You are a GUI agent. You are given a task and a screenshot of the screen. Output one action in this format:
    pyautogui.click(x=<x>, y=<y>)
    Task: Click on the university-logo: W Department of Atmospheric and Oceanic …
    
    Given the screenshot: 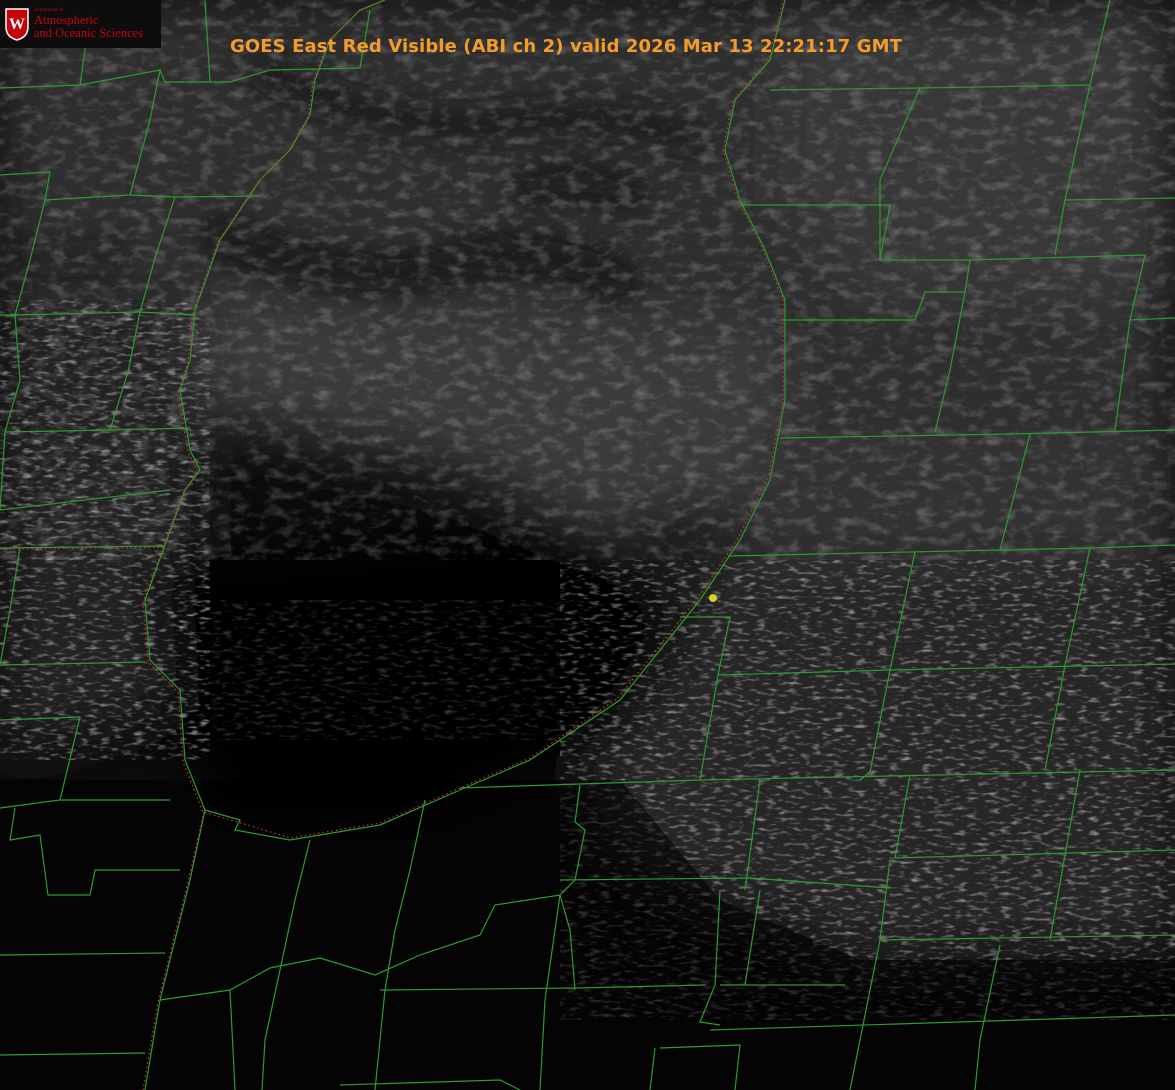 What is the action you would take?
    pyautogui.click(x=80, y=24)
    